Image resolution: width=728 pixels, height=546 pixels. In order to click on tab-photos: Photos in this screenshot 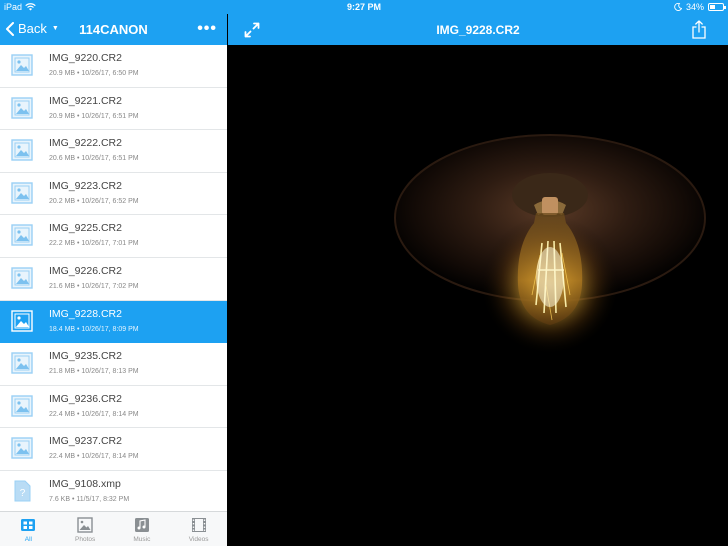, I will do `click(85, 529)`.